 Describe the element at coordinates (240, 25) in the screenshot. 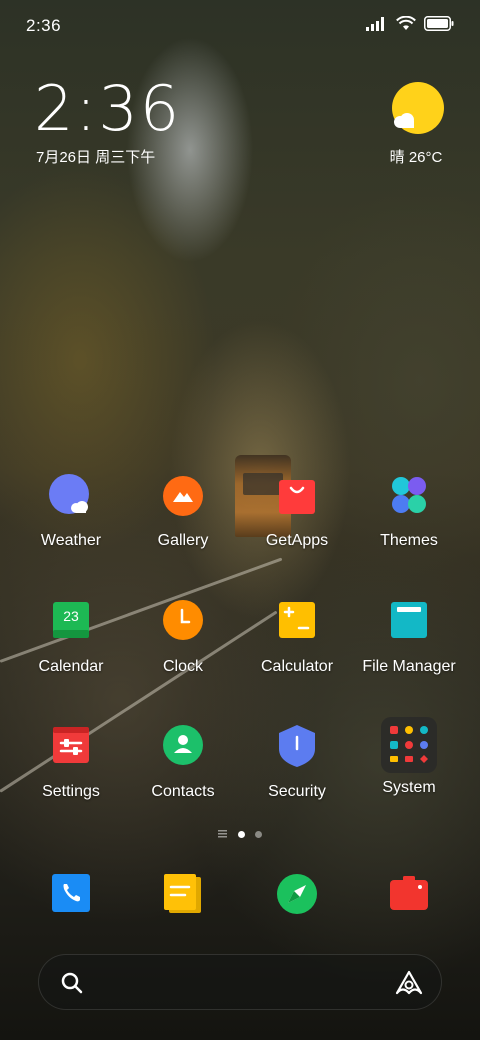

I see `status-bar: 2:36` at that location.